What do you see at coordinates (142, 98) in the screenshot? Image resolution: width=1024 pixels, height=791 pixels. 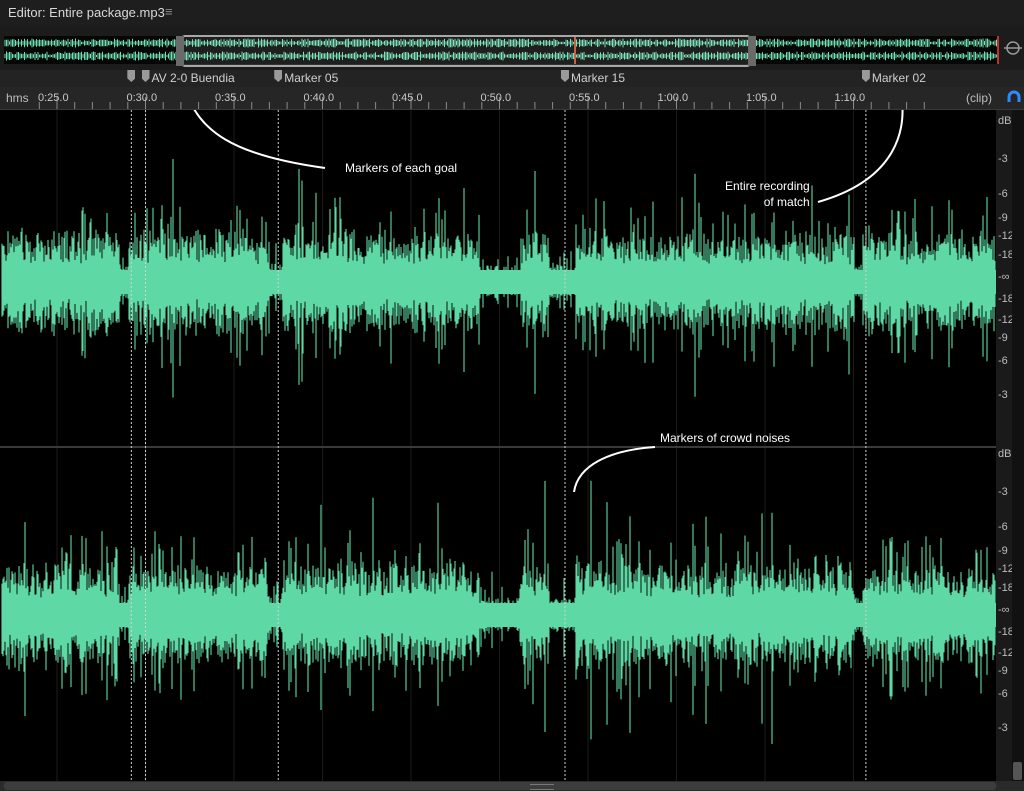 I see `ruler-tick-label: 0:30.0` at bounding box center [142, 98].